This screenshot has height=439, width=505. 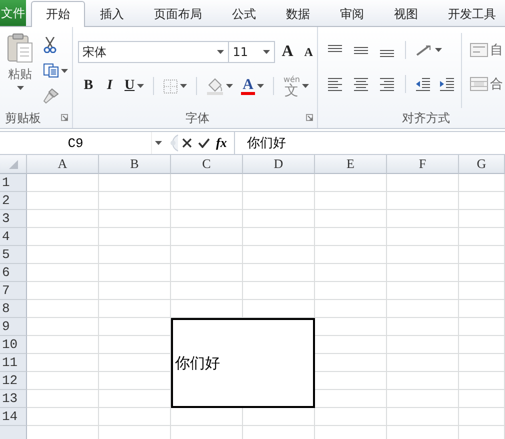 What do you see at coordinates (89, 86) in the screenshot?
I see `bold-button: B` at bounding box center [89, 86].